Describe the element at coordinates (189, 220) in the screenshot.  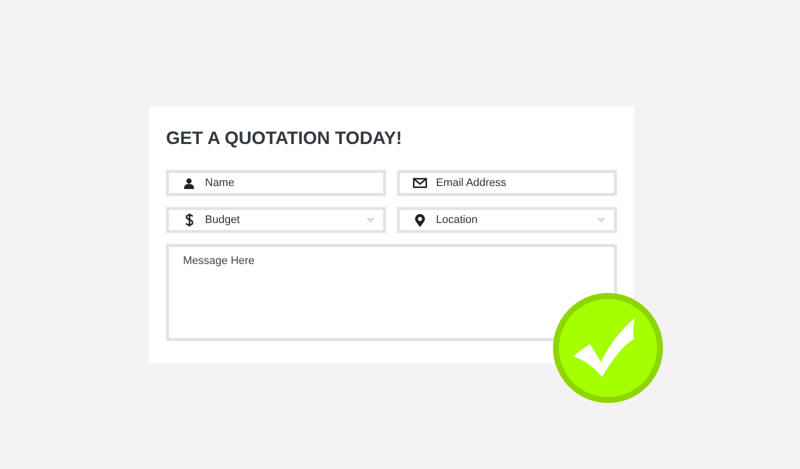
I see `dollar-icon` at that location.